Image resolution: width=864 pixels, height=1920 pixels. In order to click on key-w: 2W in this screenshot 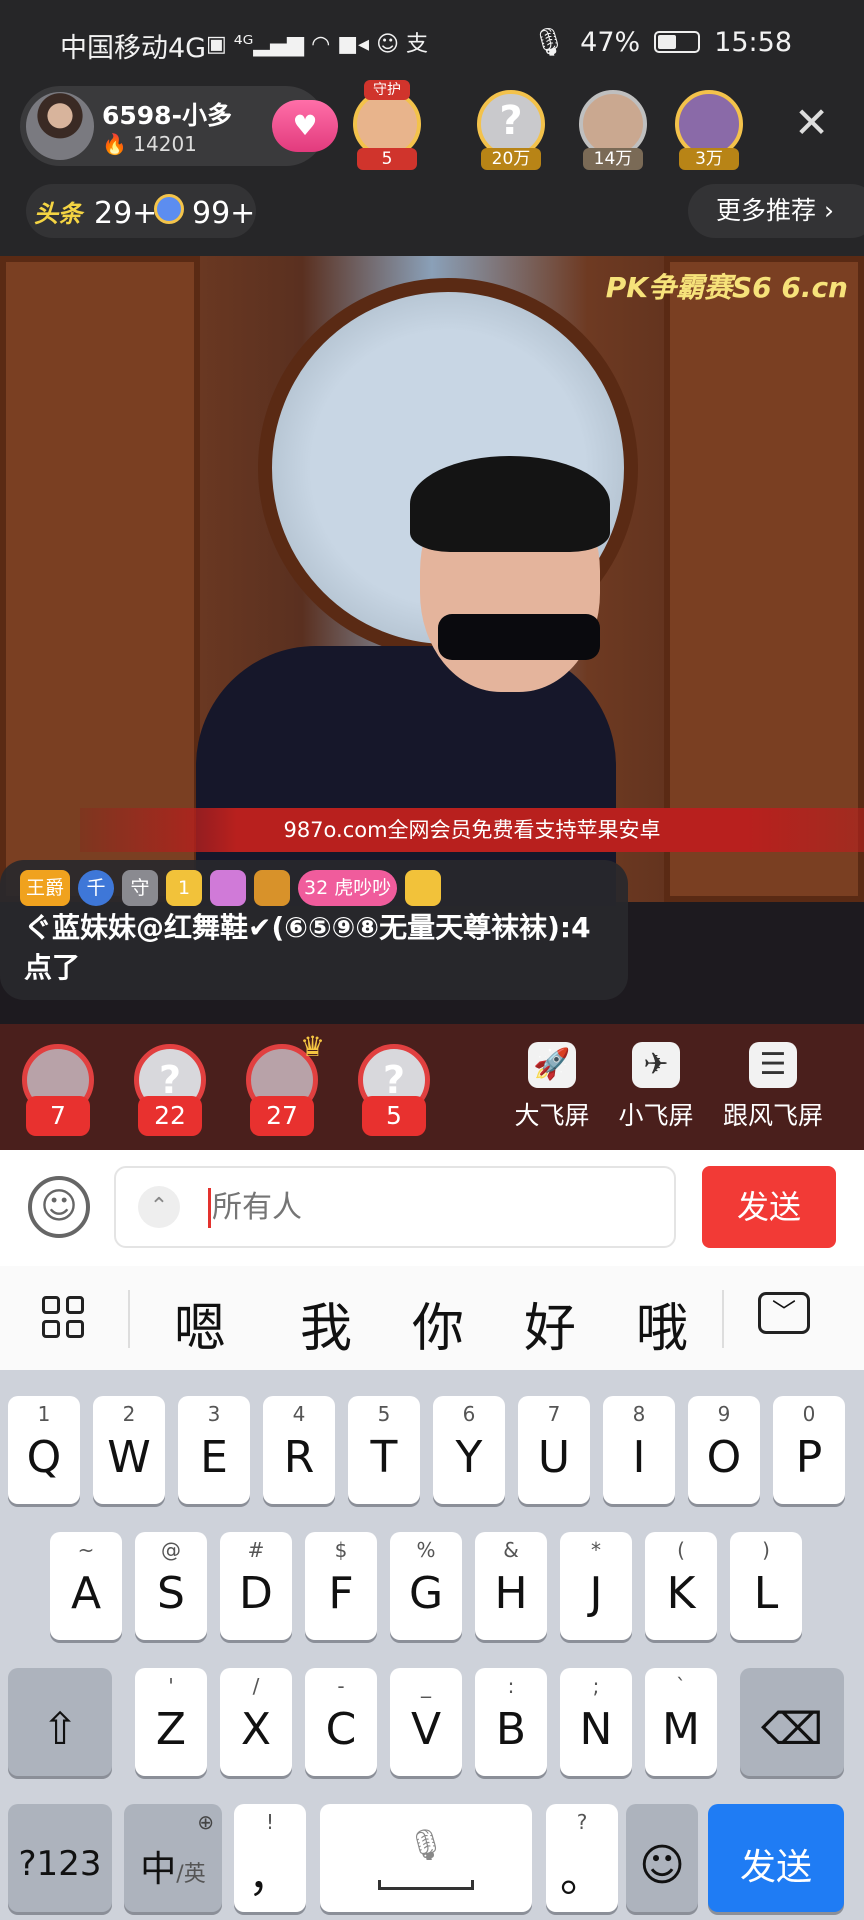, I will do `click(129, 1450)`.